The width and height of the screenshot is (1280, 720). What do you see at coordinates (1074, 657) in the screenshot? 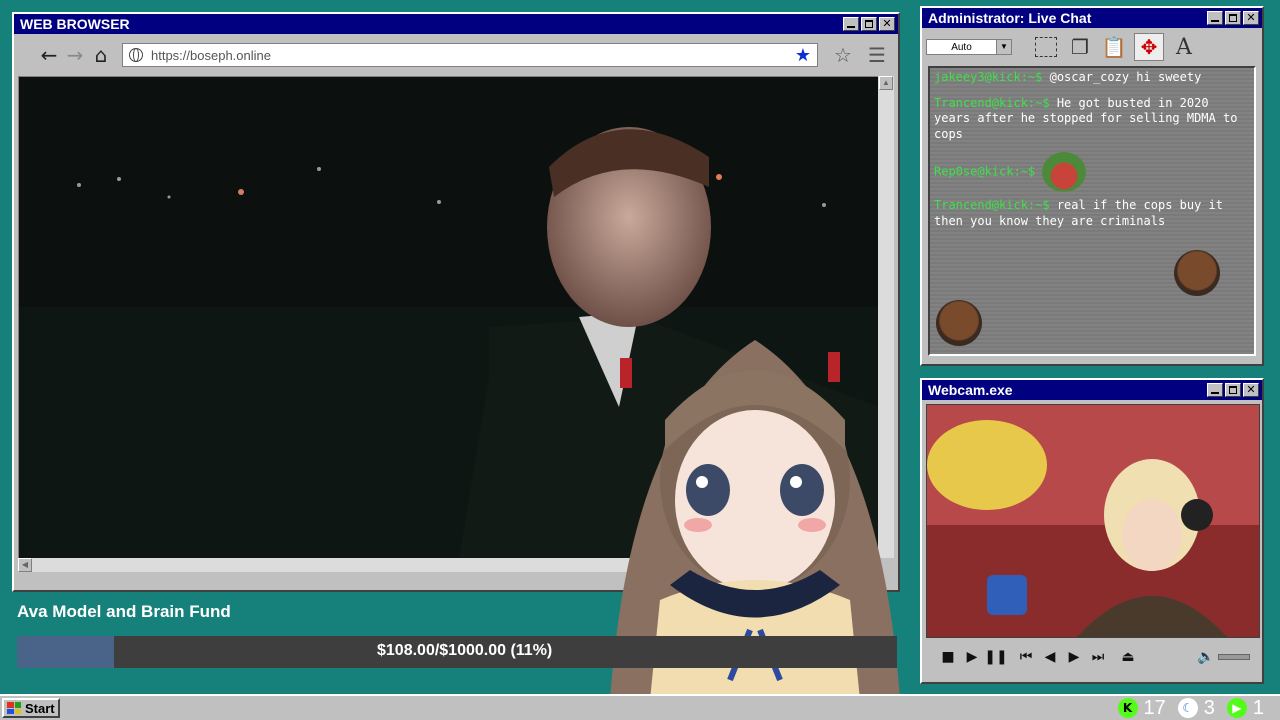
I see `fast-forward-icon: ▶` at bounding box center [1074, 657].